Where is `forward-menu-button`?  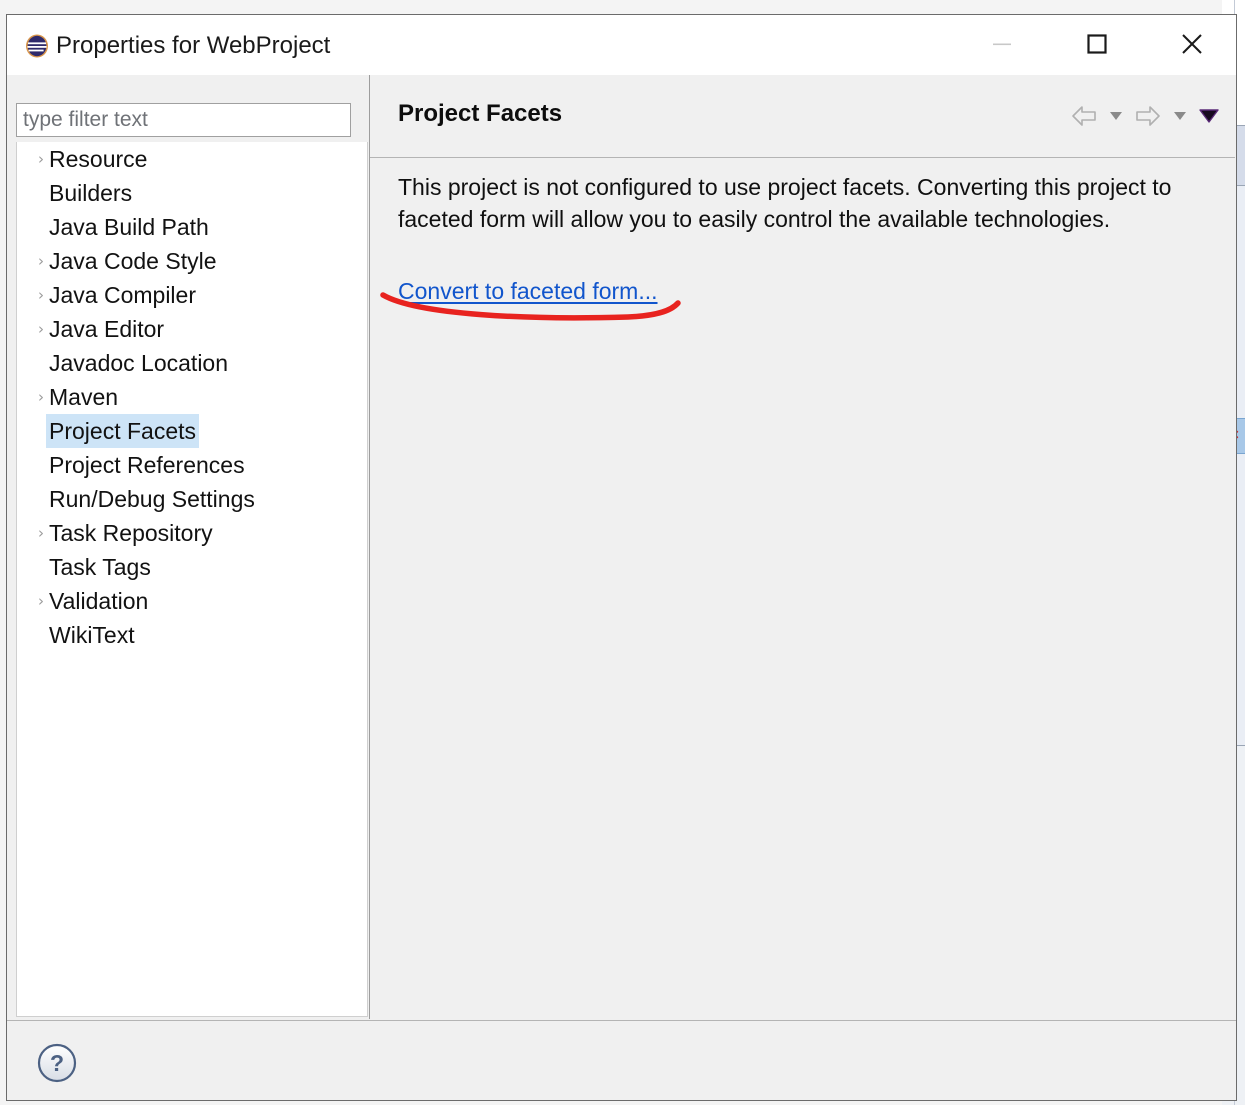
forward-menu-button is located at coordinates (1180, 116).